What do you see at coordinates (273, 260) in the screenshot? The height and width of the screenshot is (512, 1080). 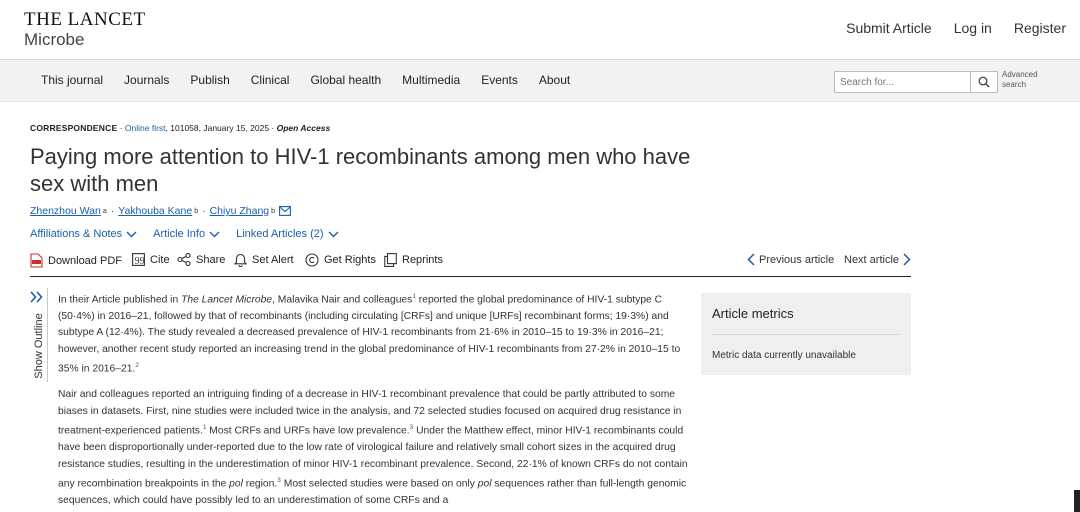 I see `set-alert-label: Set Alert` at bounding box center [273, 260].